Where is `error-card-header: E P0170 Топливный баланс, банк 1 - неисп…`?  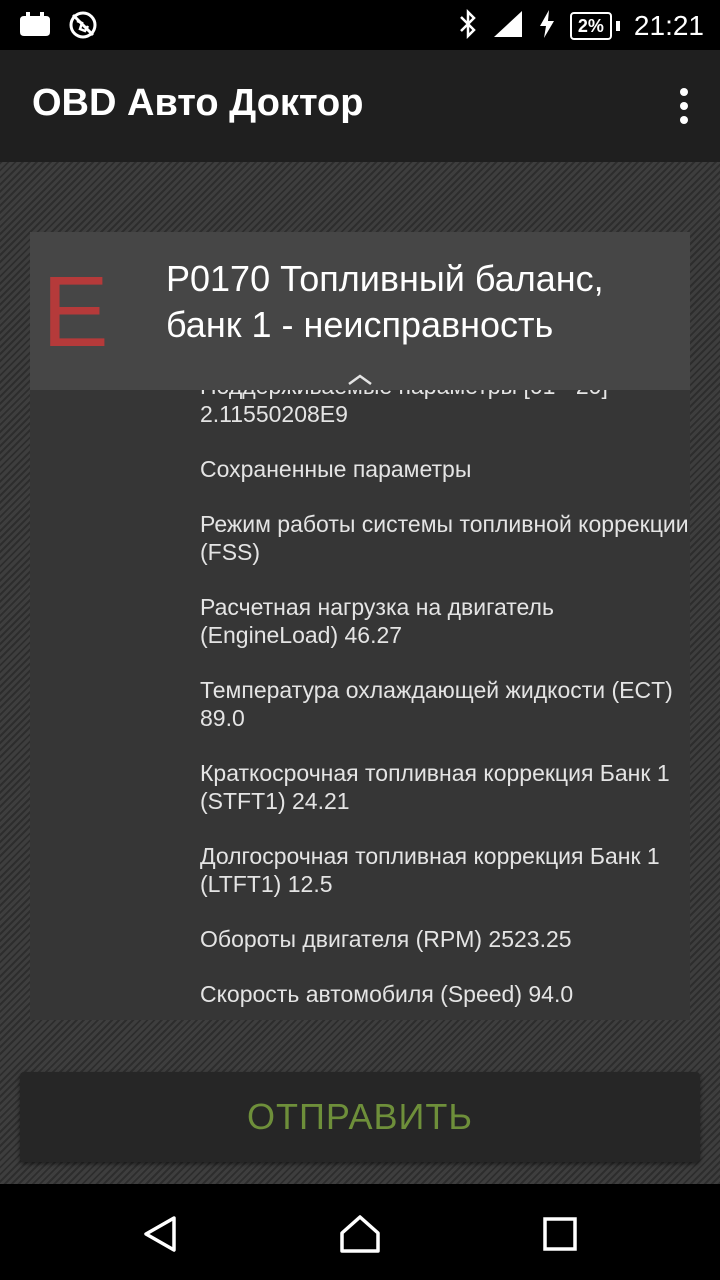 error-card-header: E P0170 Топливный баланс, банк 1 - неисп… is located at coordinates (360, 311).